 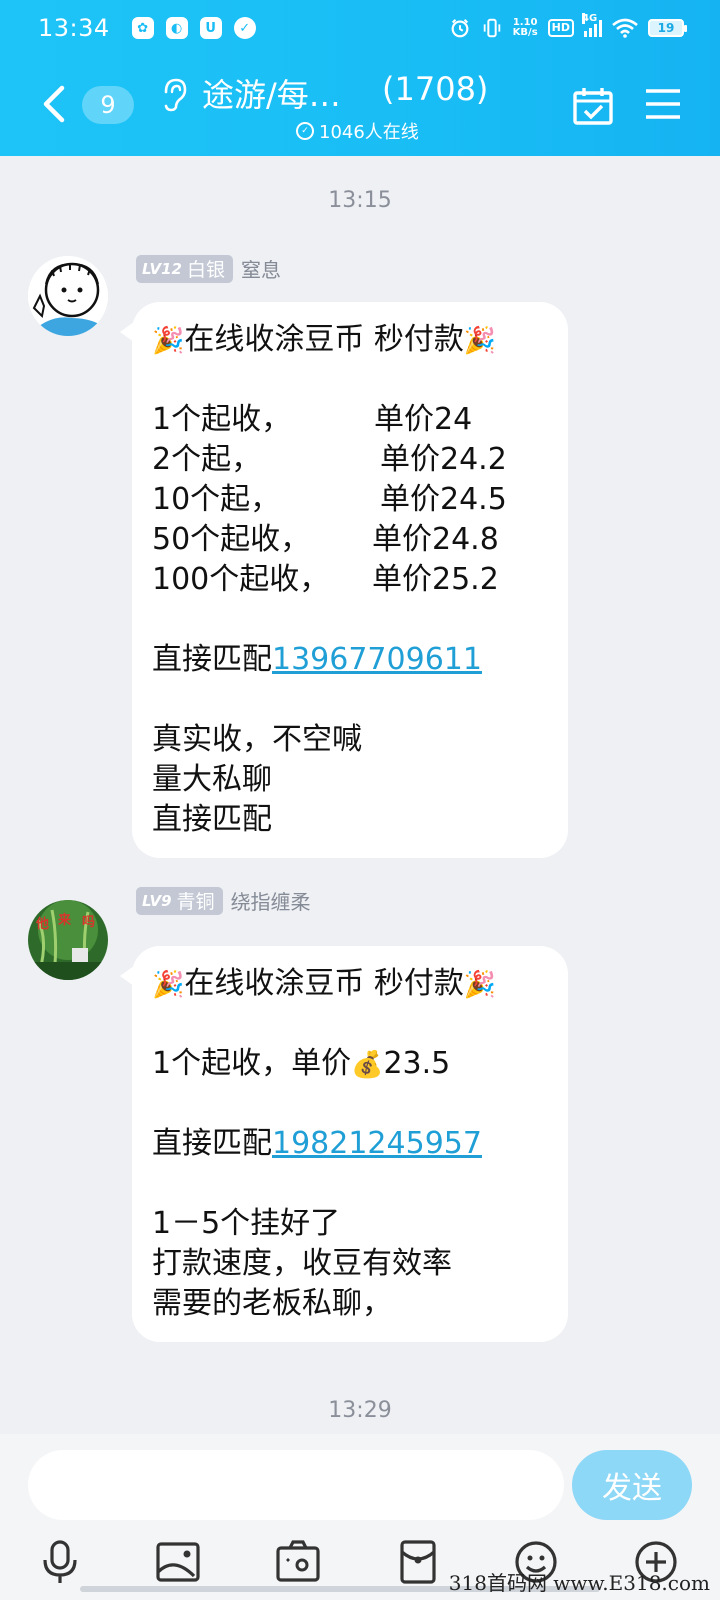 What do you see at coordinates (210, 28) in the screenshot?
I see `shield-app-icon: U` at bounding box center [210, 28].